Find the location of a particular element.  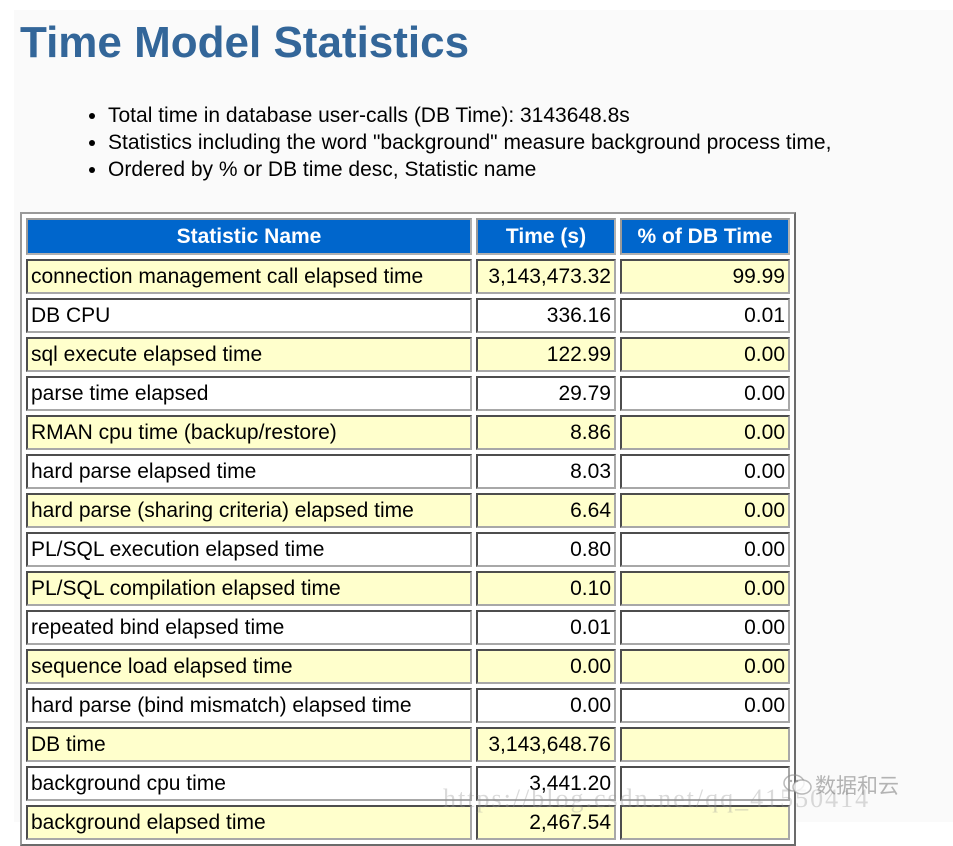

time-cell: 8.03 is located at coordinates (546, 471).